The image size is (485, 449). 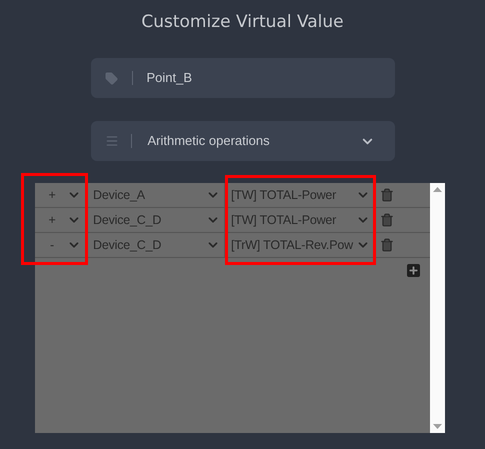 What do you see at coordinates (242, 141) in the screenshot?
I see `operation-select: Arithmetic operations` at bounding box center [242, 141].